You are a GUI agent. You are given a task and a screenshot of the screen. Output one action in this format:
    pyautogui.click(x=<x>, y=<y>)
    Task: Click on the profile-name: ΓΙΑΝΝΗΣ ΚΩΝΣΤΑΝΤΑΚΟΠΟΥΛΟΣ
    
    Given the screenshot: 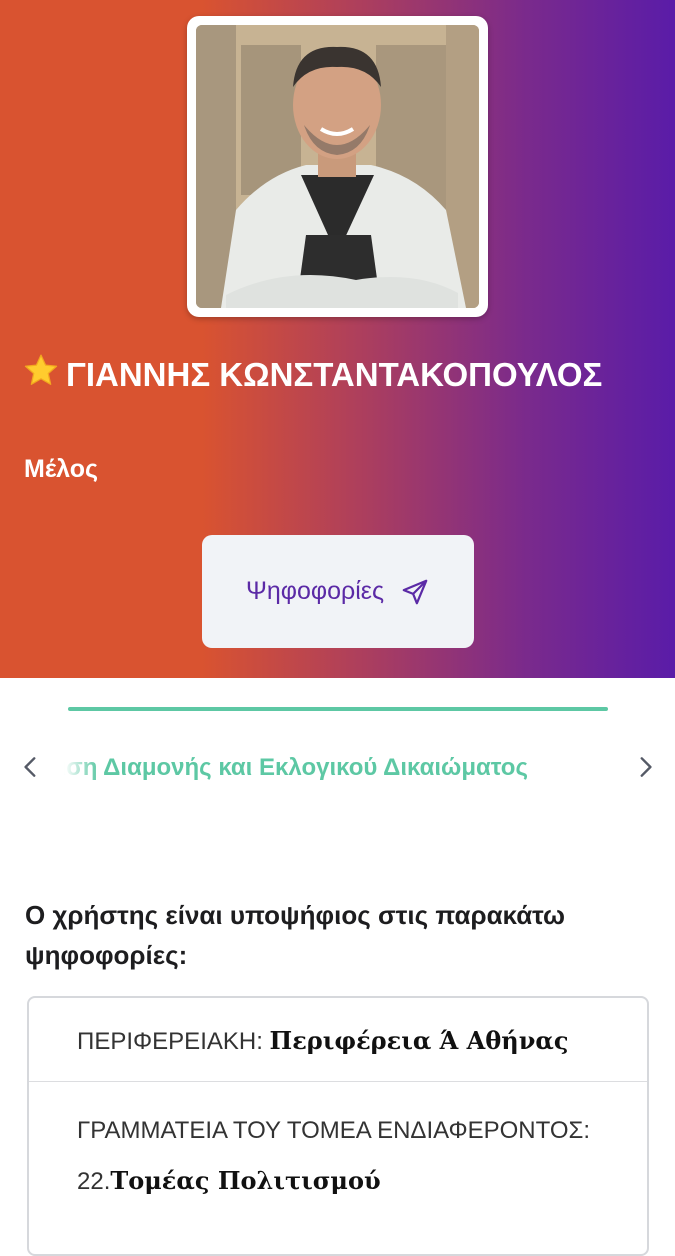 What is the action you would take?
    pyautogui.click(x=342, y=374)
    